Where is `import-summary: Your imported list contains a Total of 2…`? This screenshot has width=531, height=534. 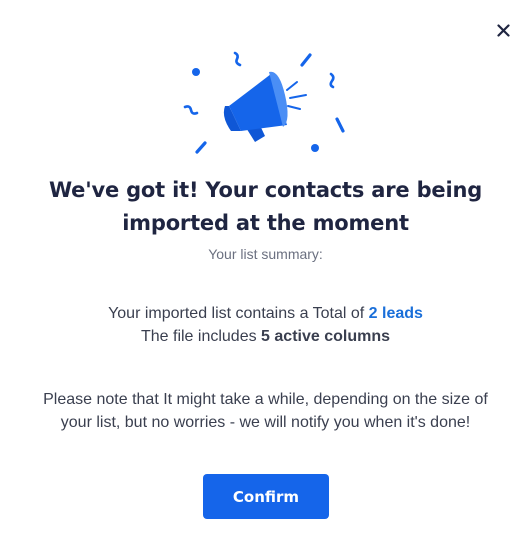 import-summary: Your imported list contains a Total of 2… is located at coordinates (265, 325).